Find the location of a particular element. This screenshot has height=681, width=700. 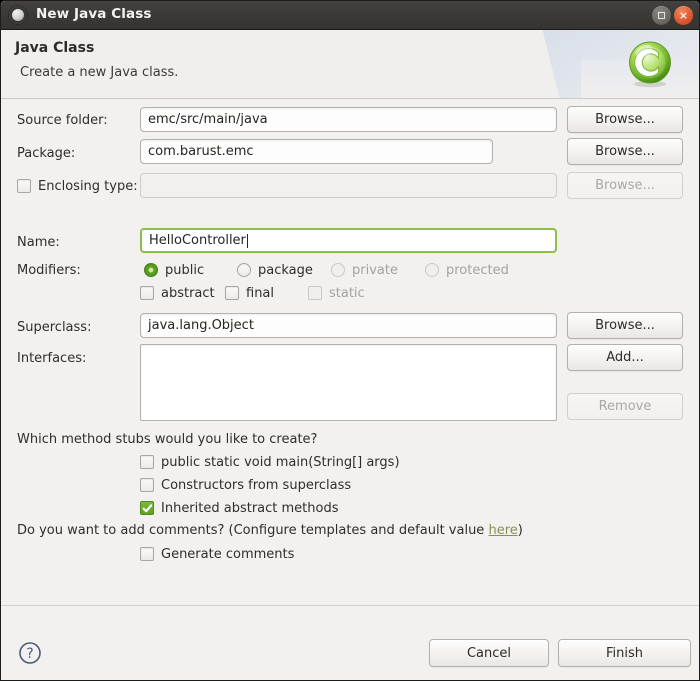

superclass-input: java.lang.Object is located at coordinates (348, 325).